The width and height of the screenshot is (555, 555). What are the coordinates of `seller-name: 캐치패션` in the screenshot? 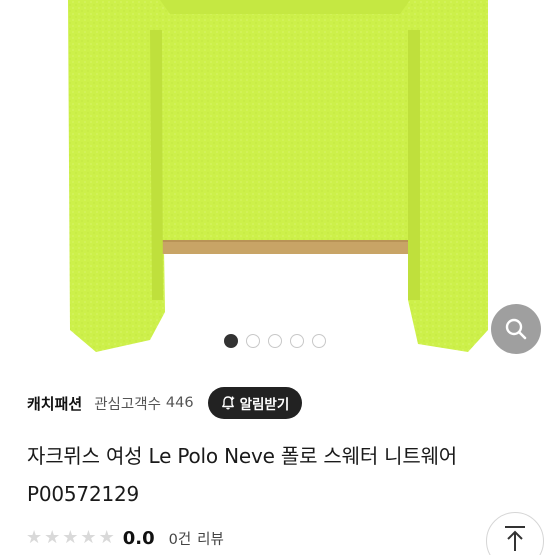 It's located at (54, 403).